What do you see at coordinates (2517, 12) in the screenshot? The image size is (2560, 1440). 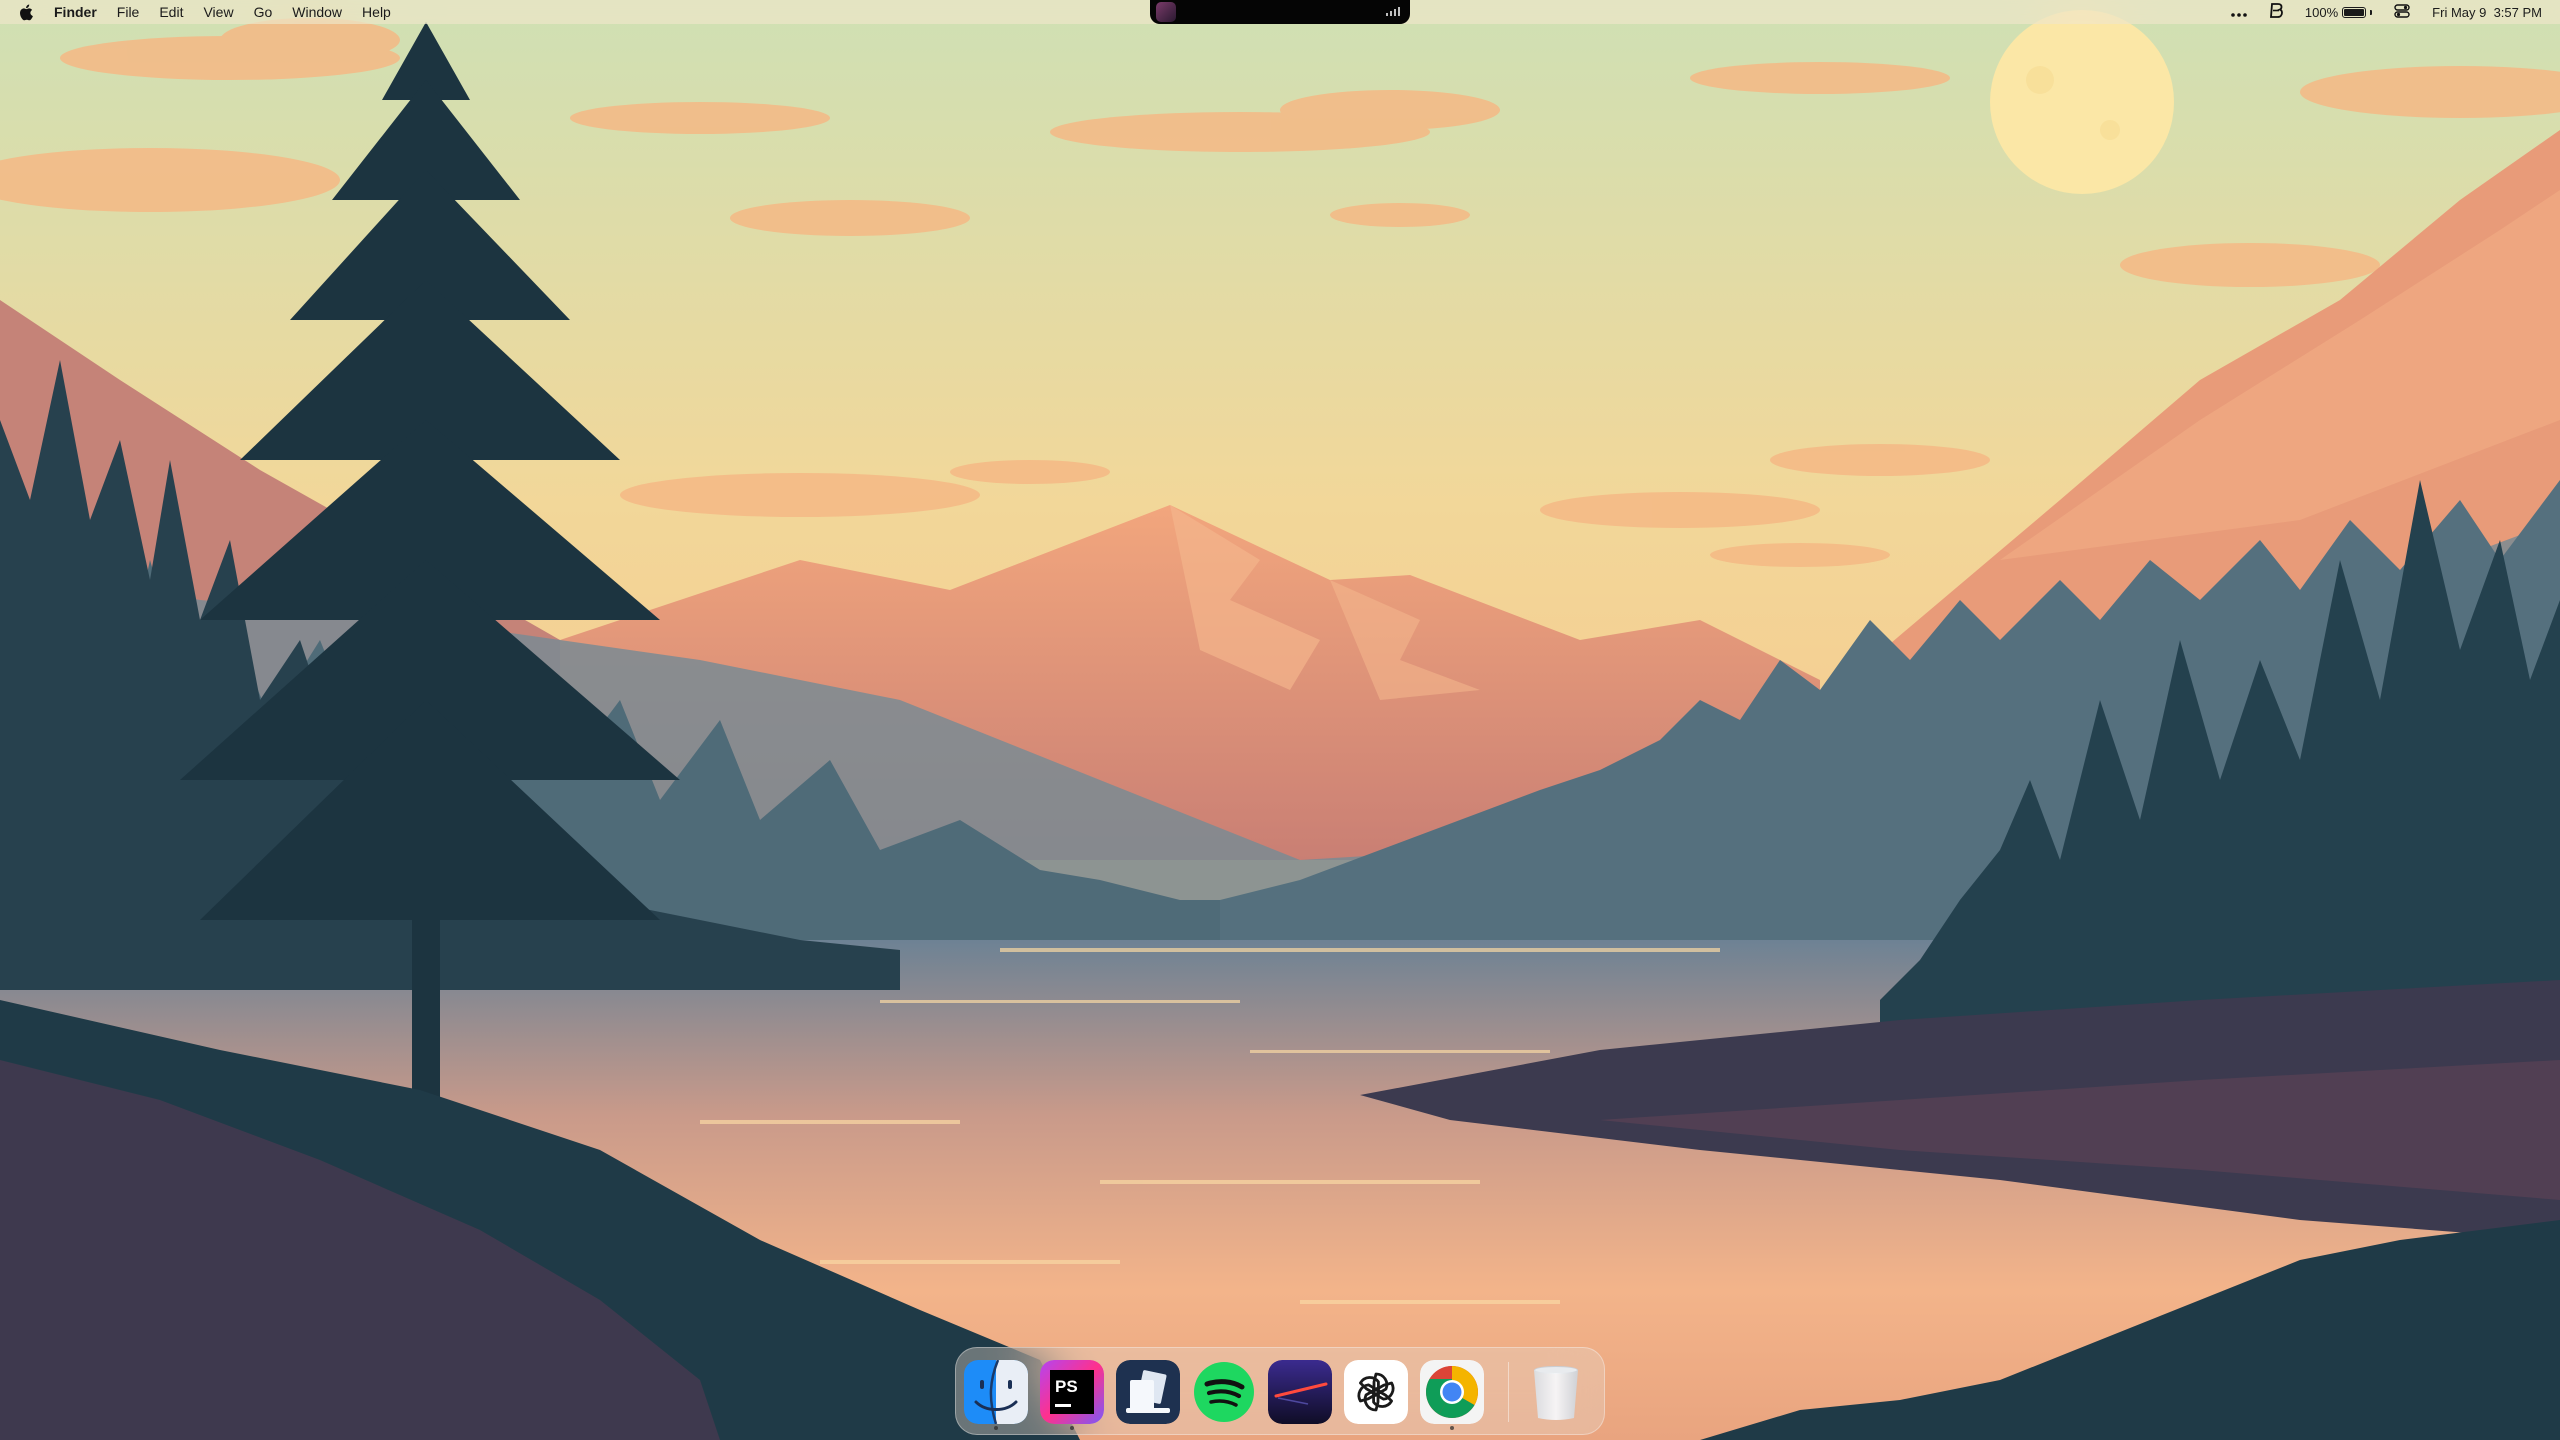 I see `menubar-time: 3:57 PM` at bounding box center [2517, 12].